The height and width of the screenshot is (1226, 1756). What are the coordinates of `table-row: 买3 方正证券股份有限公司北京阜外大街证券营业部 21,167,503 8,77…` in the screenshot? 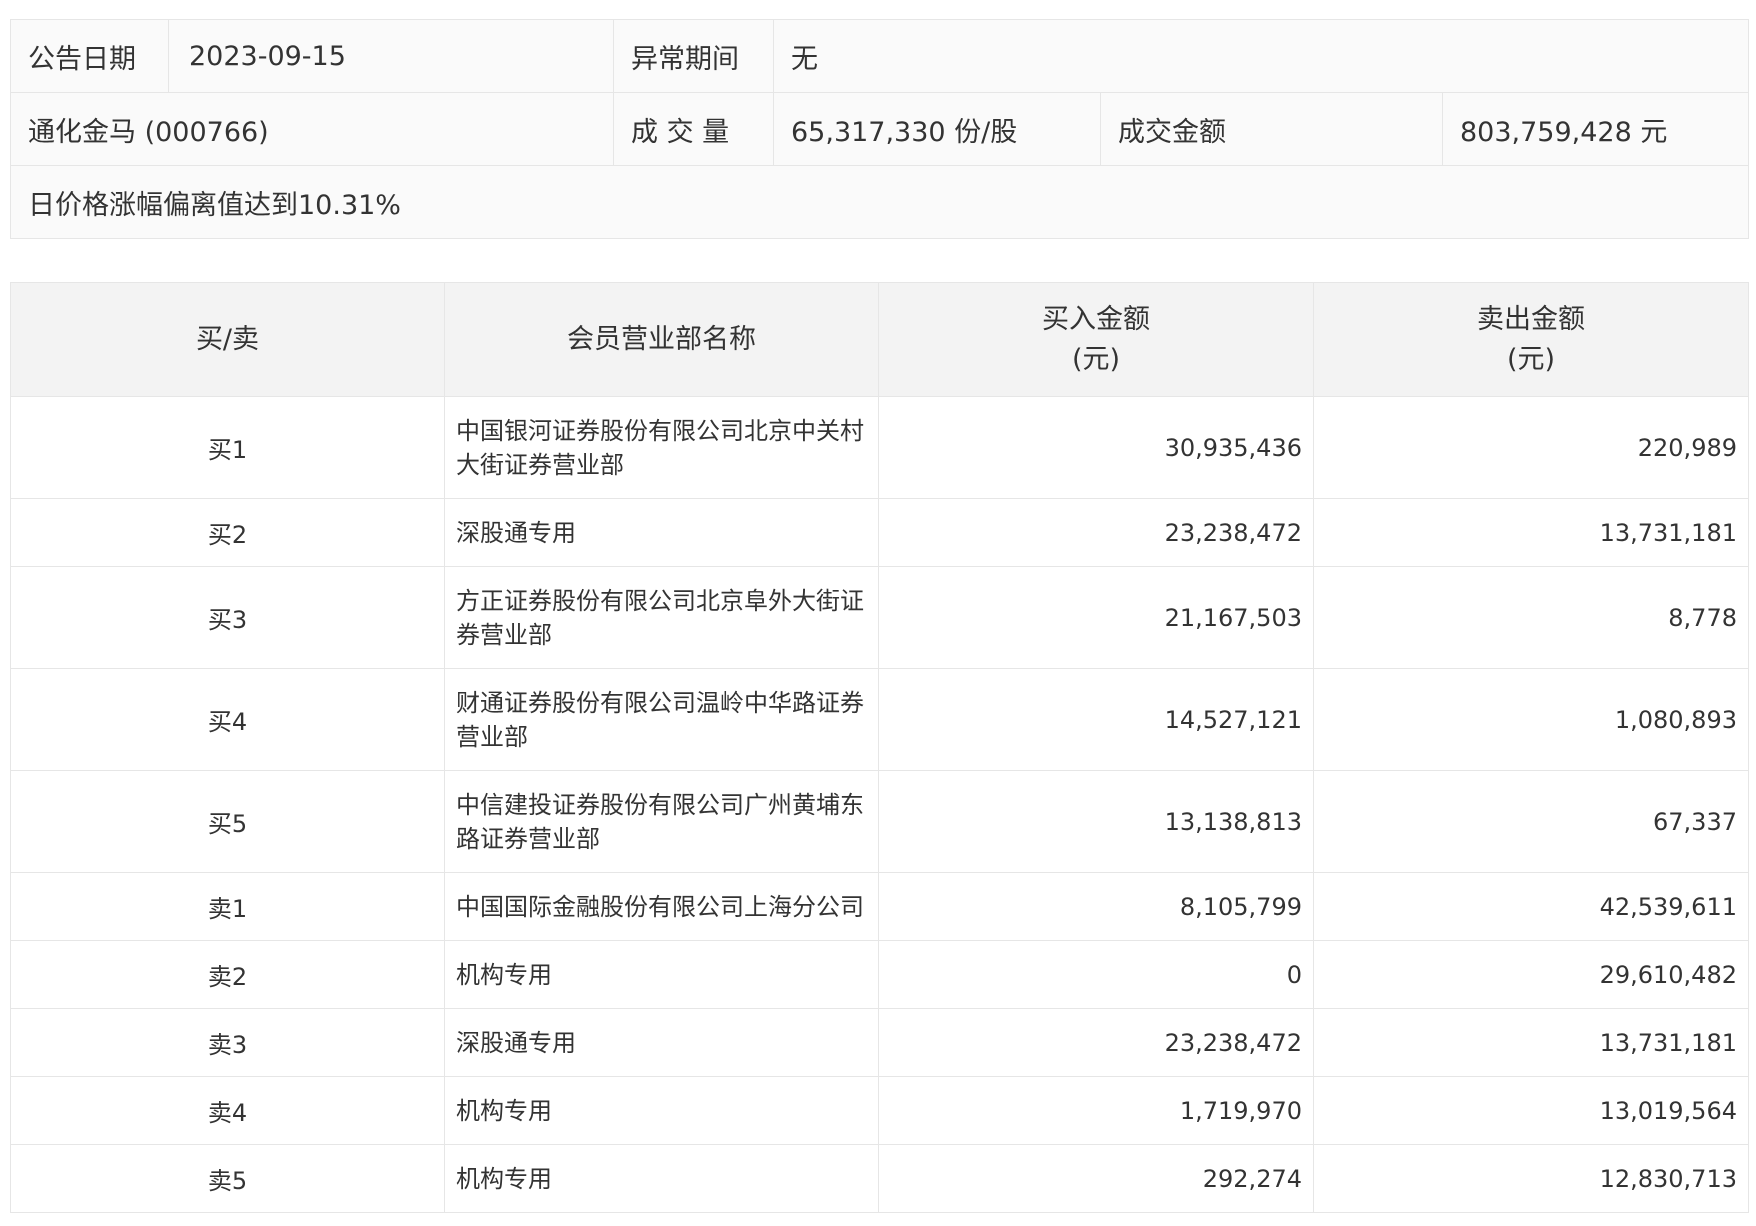 It's located at (879, 617).